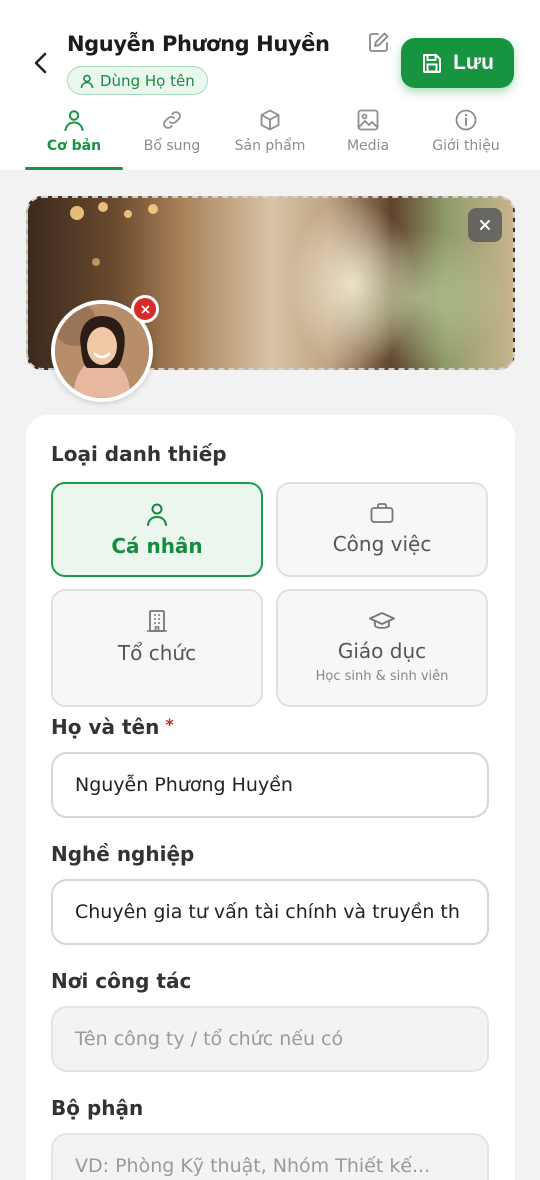  What do you see at coordinates (270, 146) in the screenshot?
I see `tab-label: Sản phẩm` at bounding box center [270, 146].